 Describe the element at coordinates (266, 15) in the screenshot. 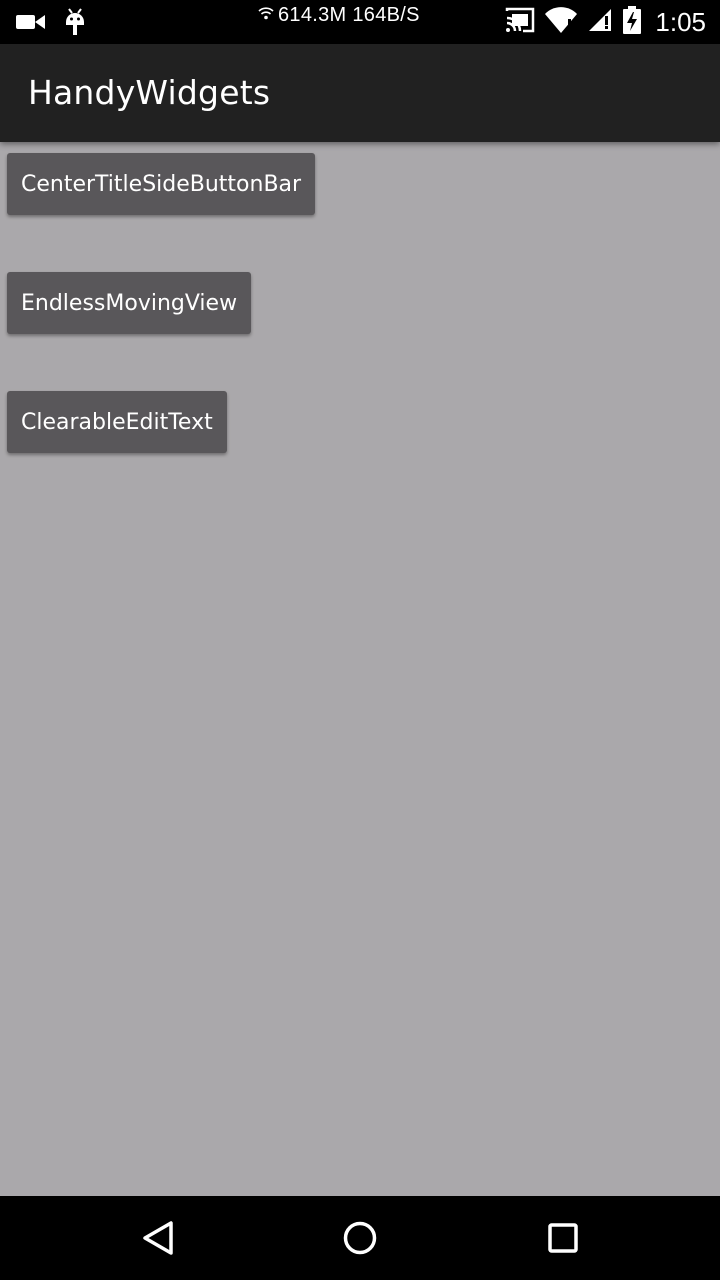

I see `wifi-small-icon` at that location.